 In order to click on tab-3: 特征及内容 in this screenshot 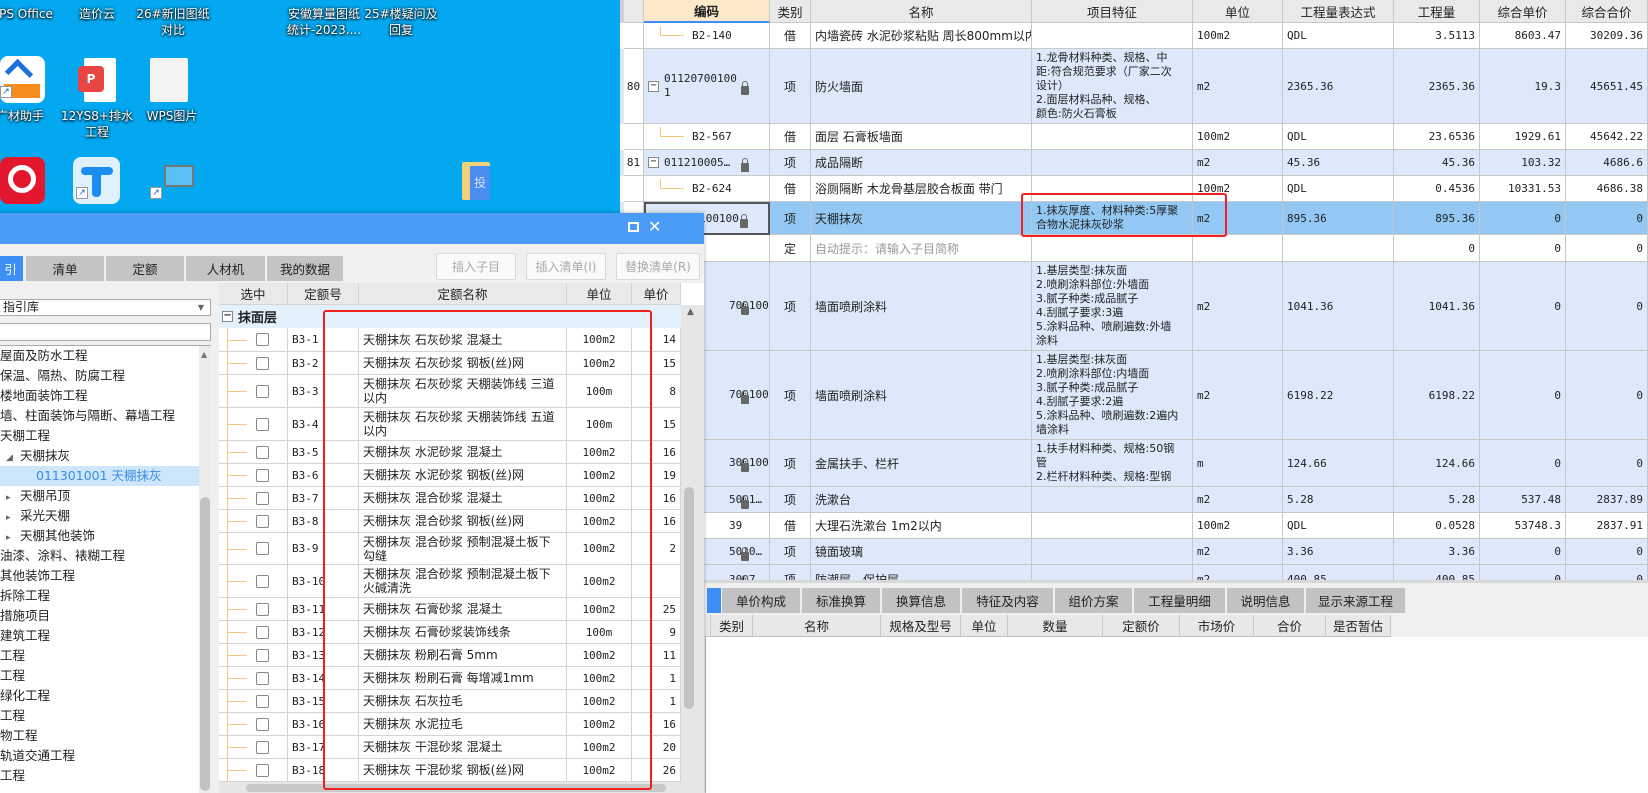, I will do `click(1008, 600)`.